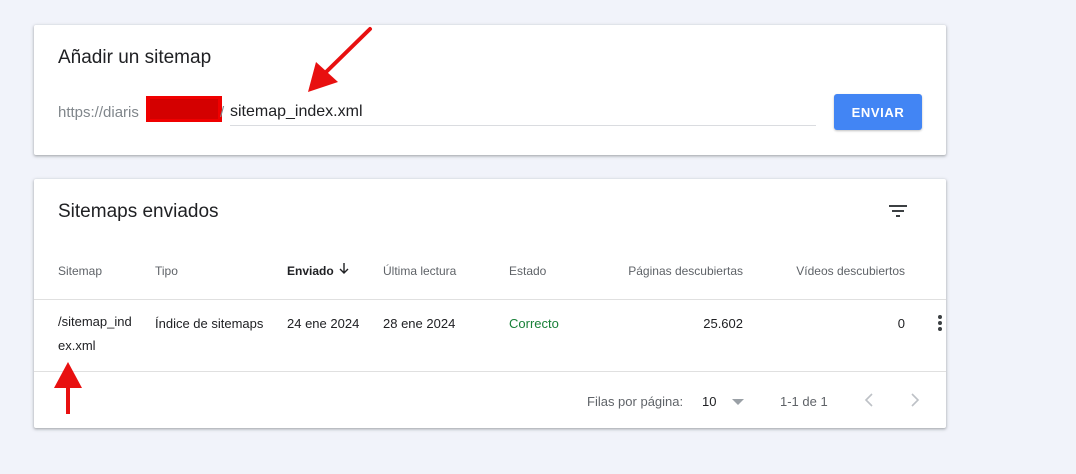 Image resolution: width=1076 pixels, height=474 pixels. I want to click on add-sitemap-title: Añadir un sitemap, so click(135, 57).